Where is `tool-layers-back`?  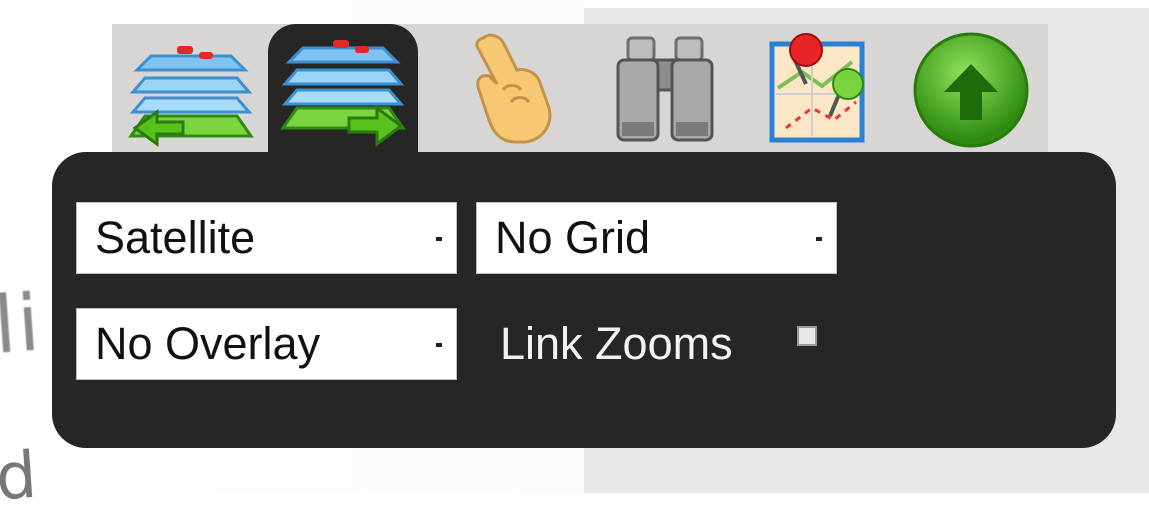
tool-layers-back is located at coordinates (191, 88).